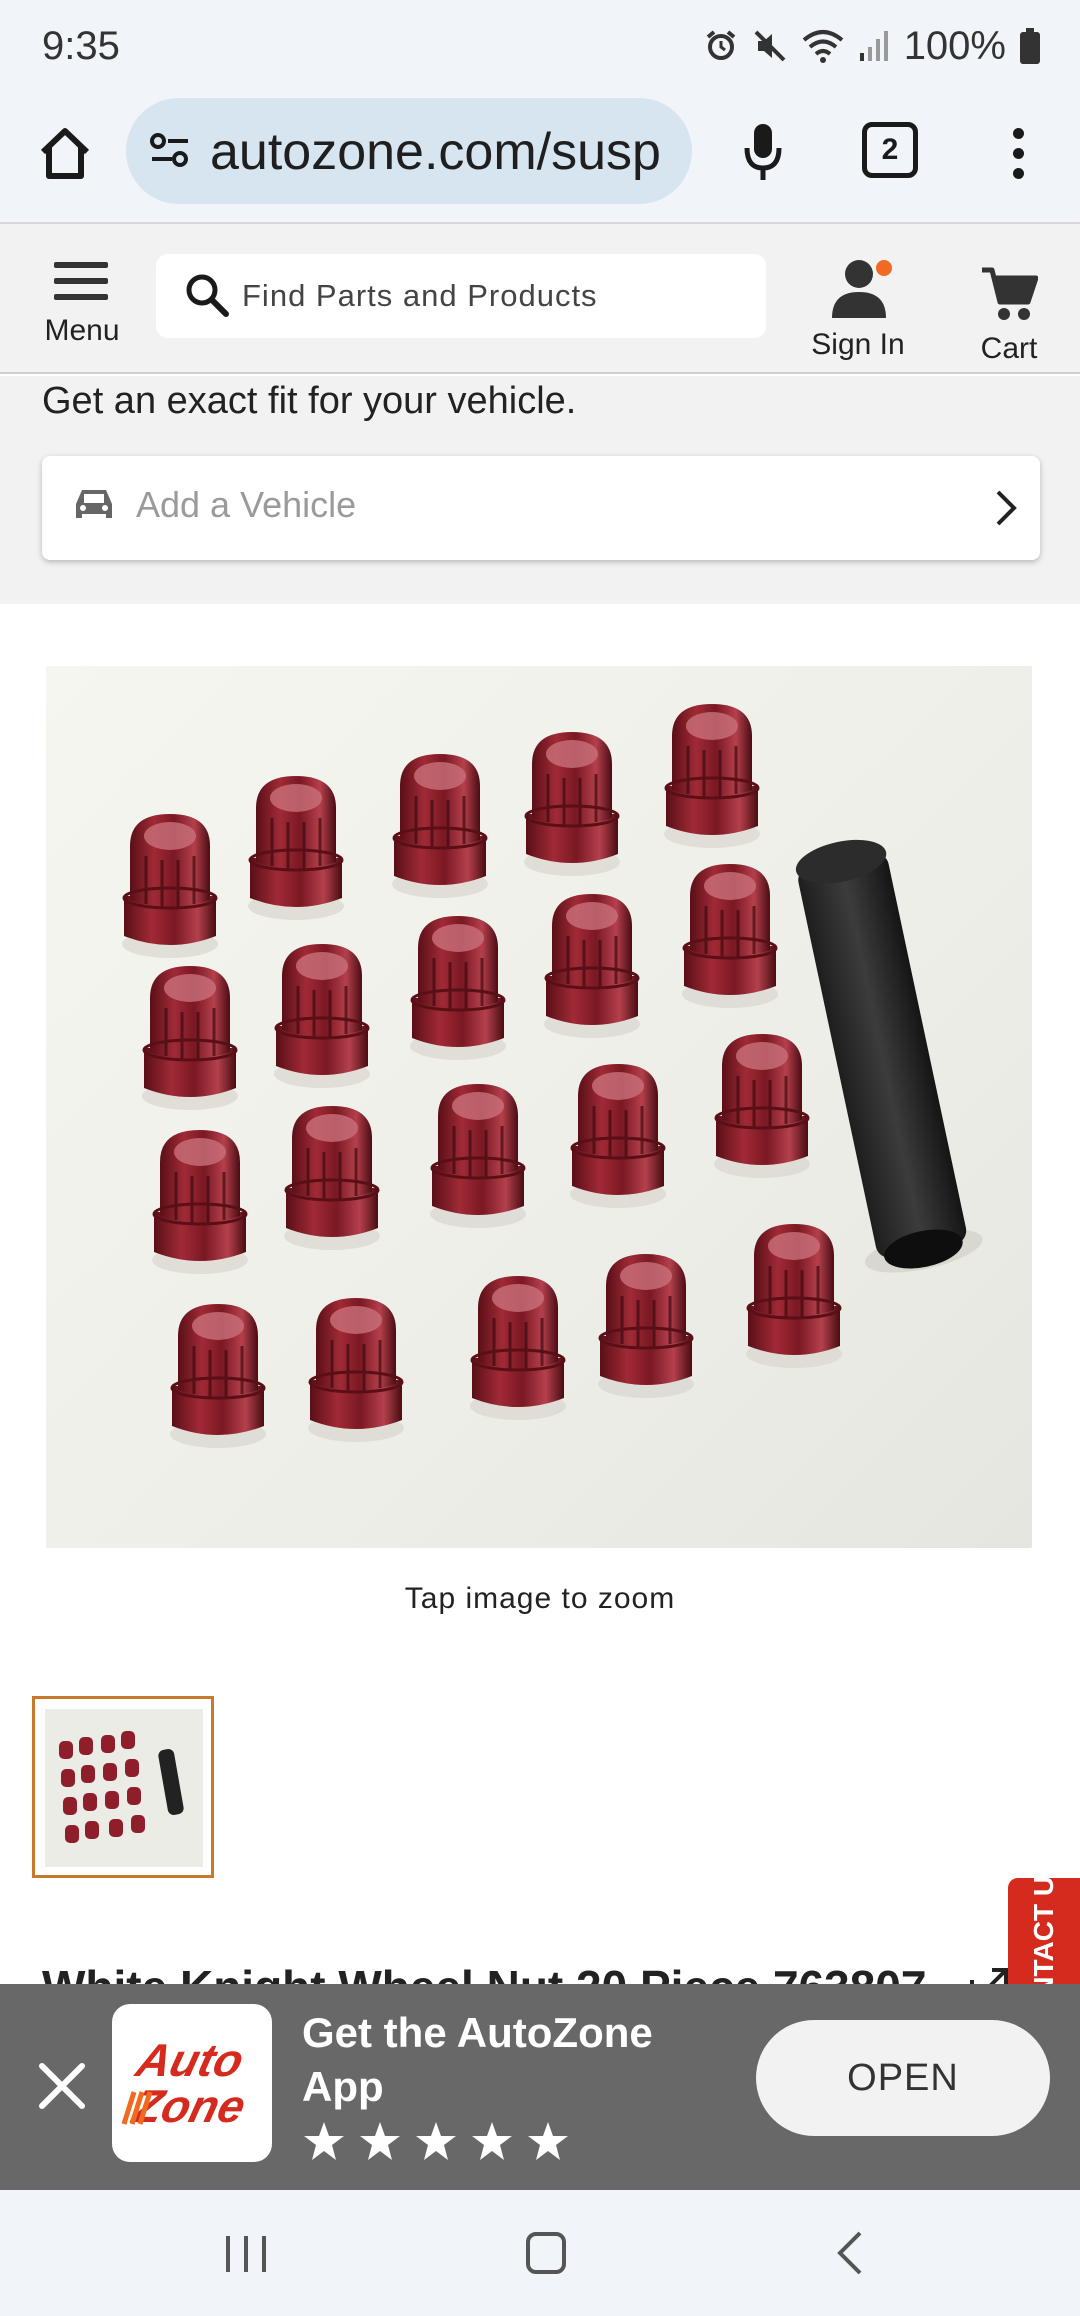  What do you see at coordinates (541, 508) in the screenshot?
I see `add-vehicle-button: Add a Vehicle` at bounding box center [541, 508].